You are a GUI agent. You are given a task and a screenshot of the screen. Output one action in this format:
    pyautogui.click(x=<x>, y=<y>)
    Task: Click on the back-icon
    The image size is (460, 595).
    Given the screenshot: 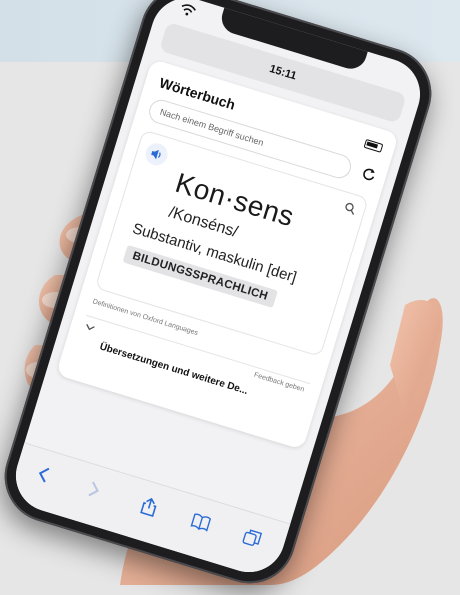 What is the action you would take?
    pyautogui.click(x=44, y=474)
    